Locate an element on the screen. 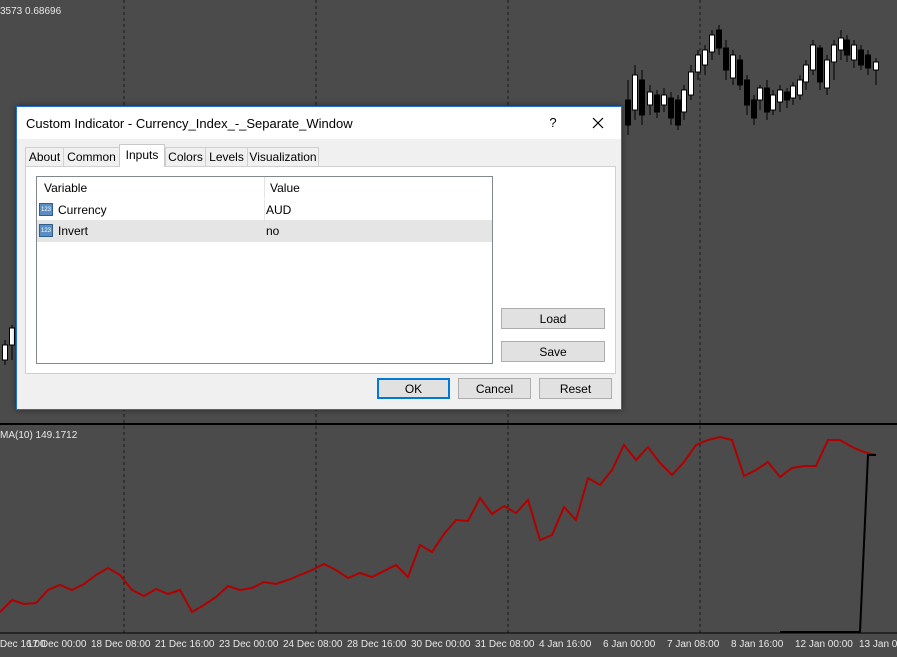 The image size is (897, 657). cancel-button: Cancel is located at coordinates (494, 388).